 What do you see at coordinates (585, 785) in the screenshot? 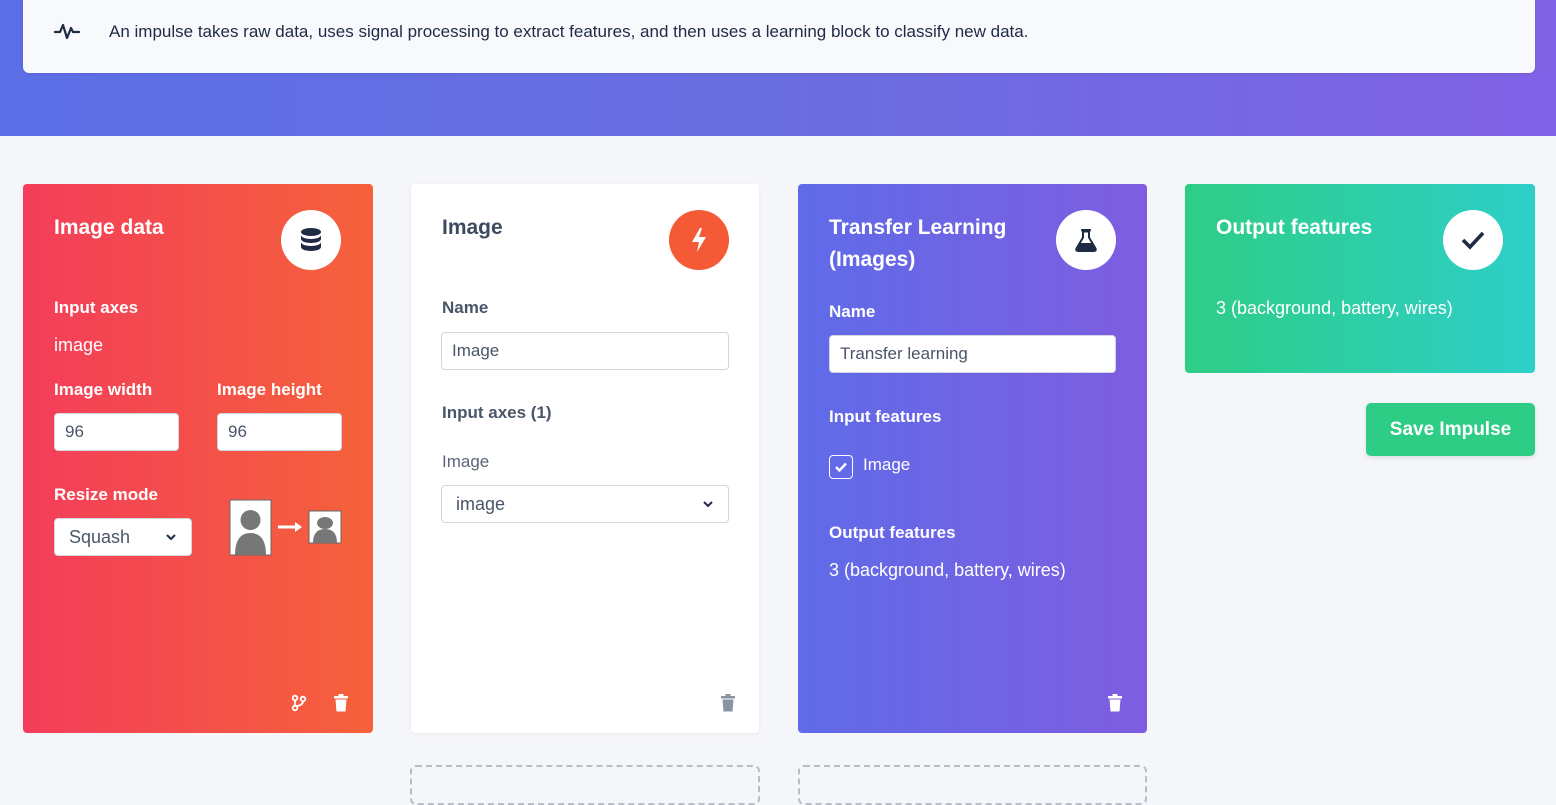
I see `add-processing-block-placeholder` at bounding box center [585, 785].